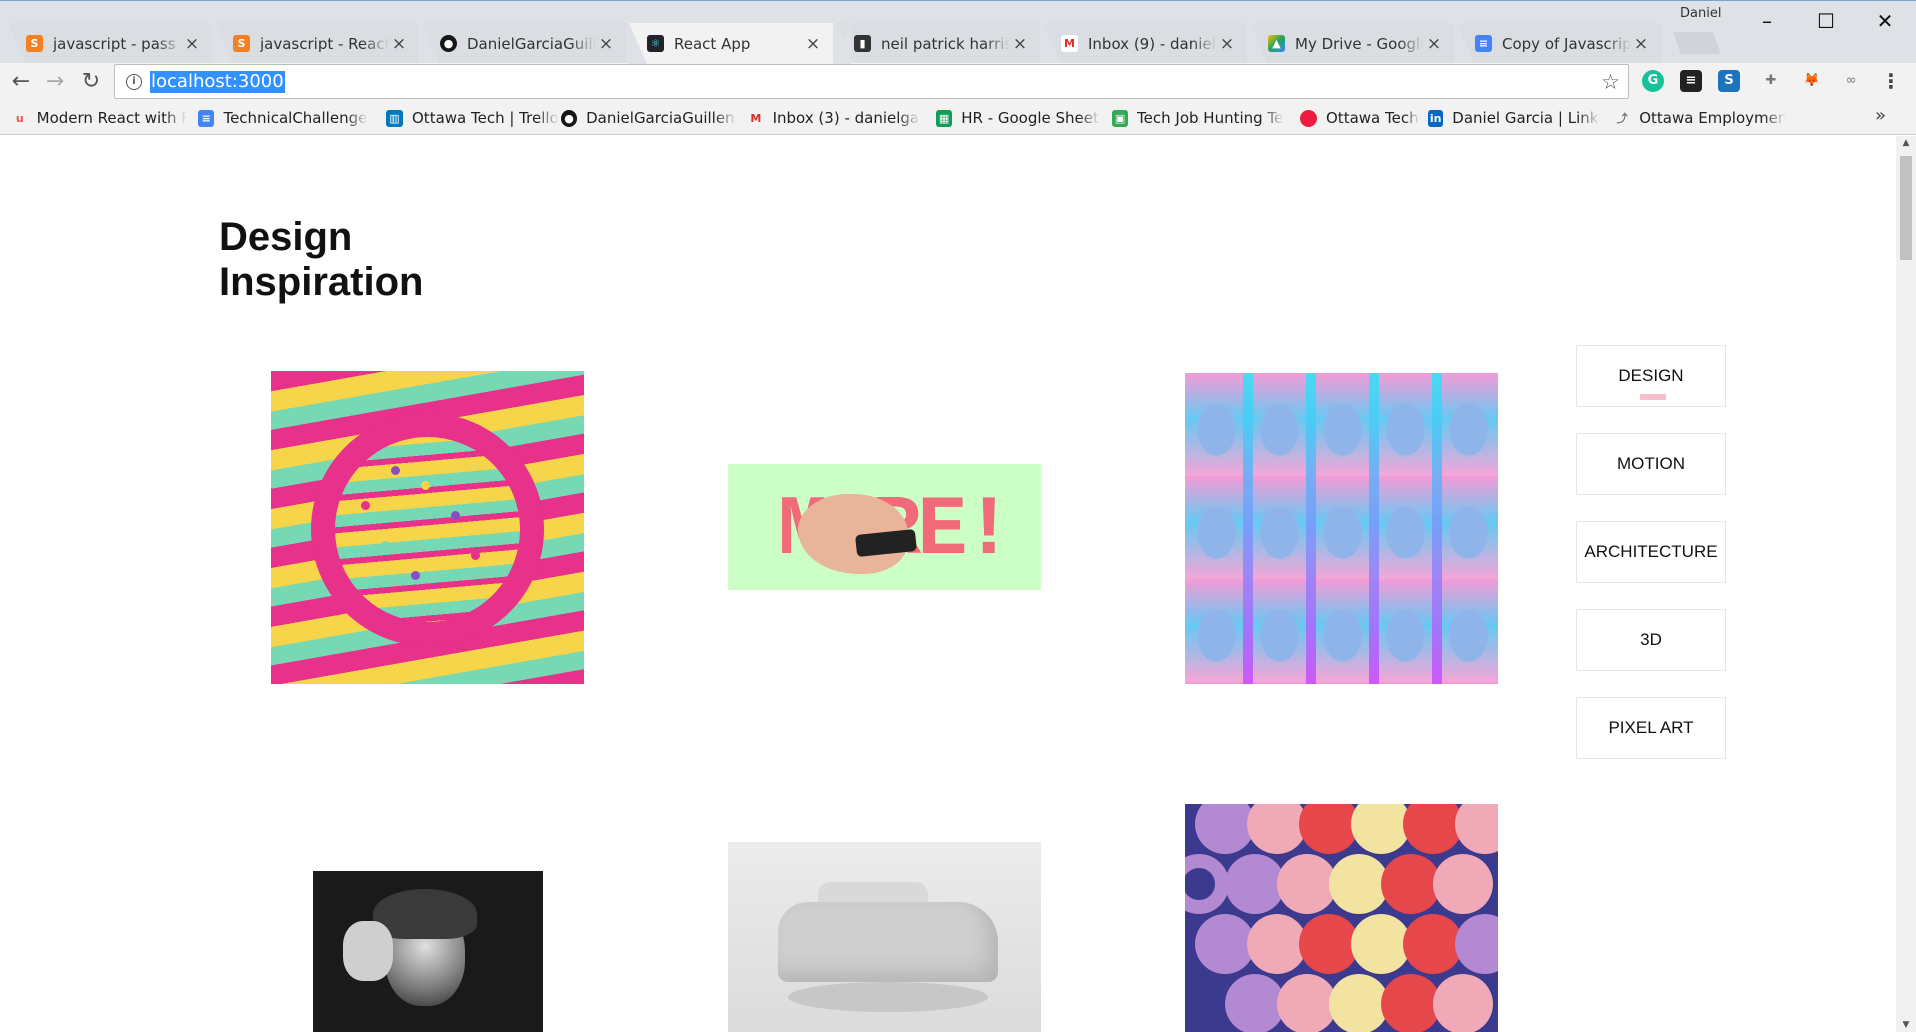 This screenshot has width=1916, height=1032. I want to click on tab-javascript-react-js: S javascript - React js ×, so click(326, 43).